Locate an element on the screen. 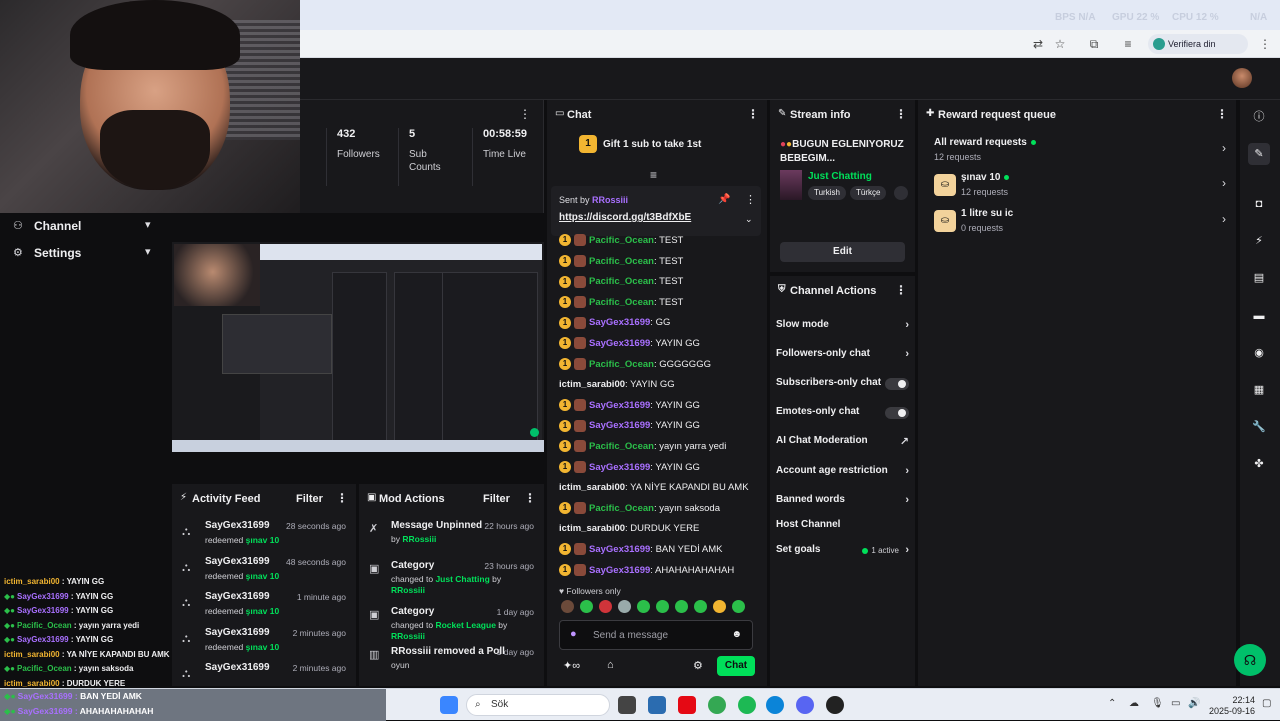 This screenshot has width=1280, height=721. discord-icon is located at coordinates (805, 705).